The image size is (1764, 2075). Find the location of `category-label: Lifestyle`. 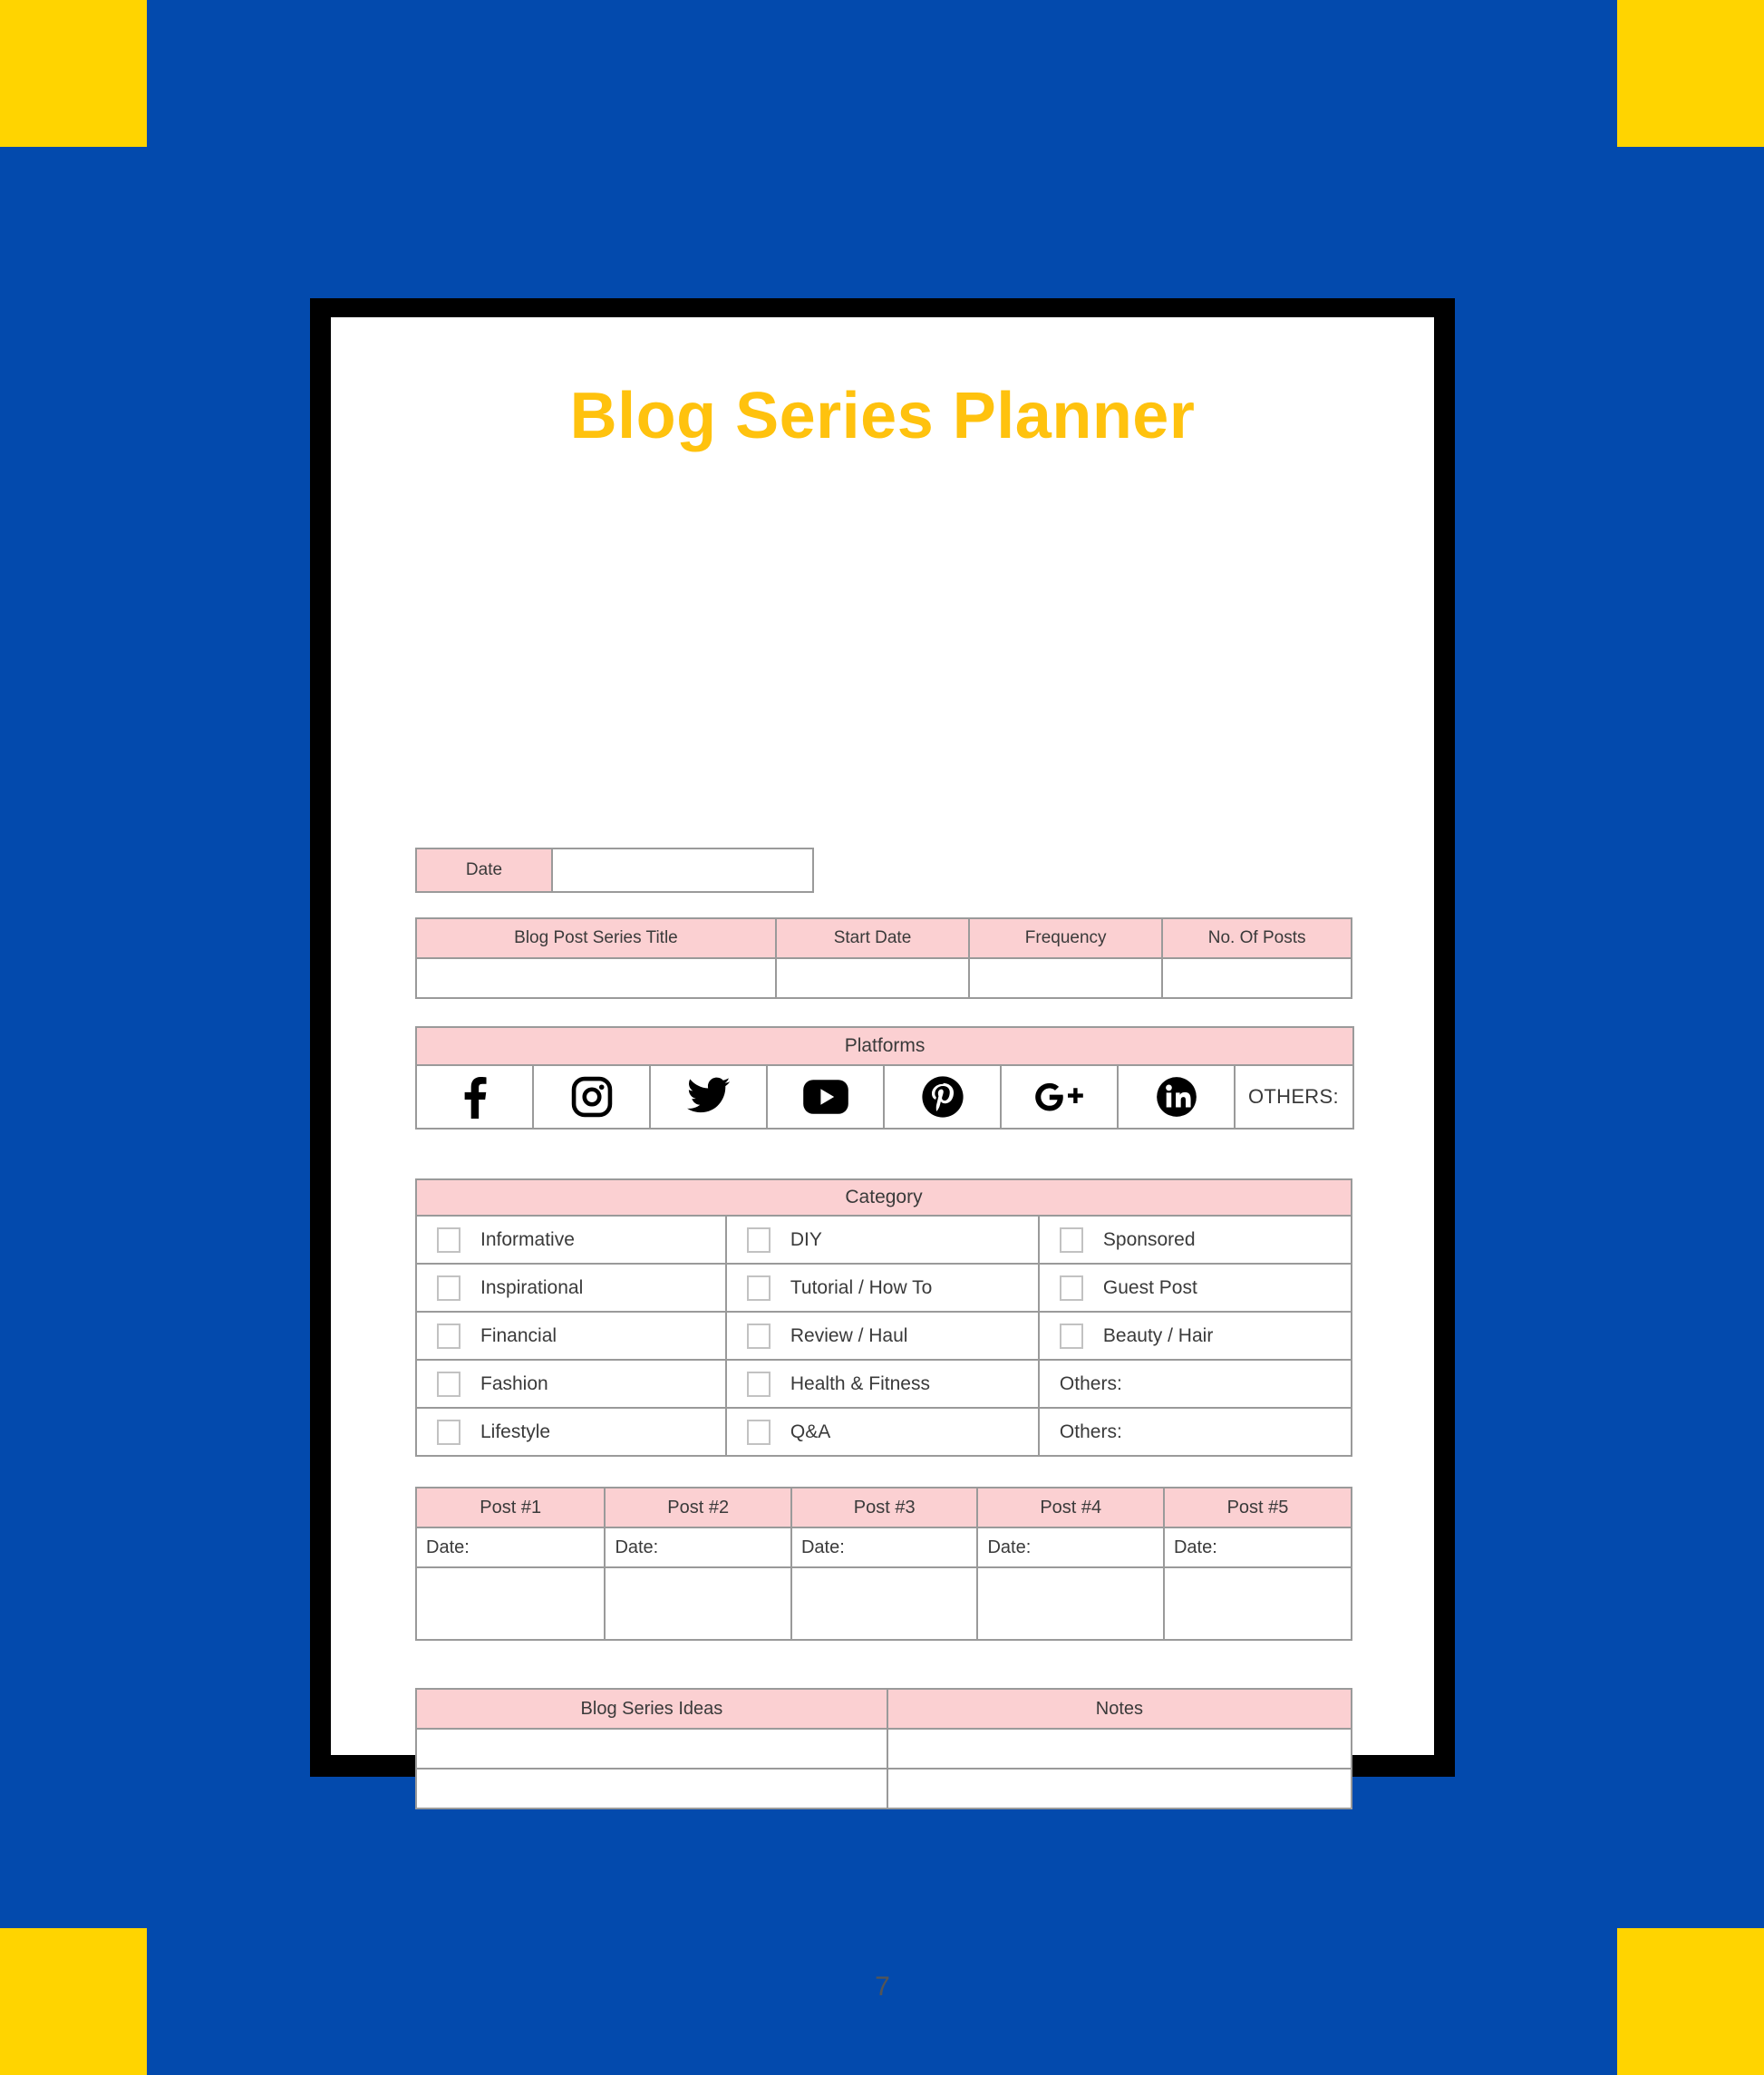

category-label: Lifestyle is located at coordinates (515, 1431).